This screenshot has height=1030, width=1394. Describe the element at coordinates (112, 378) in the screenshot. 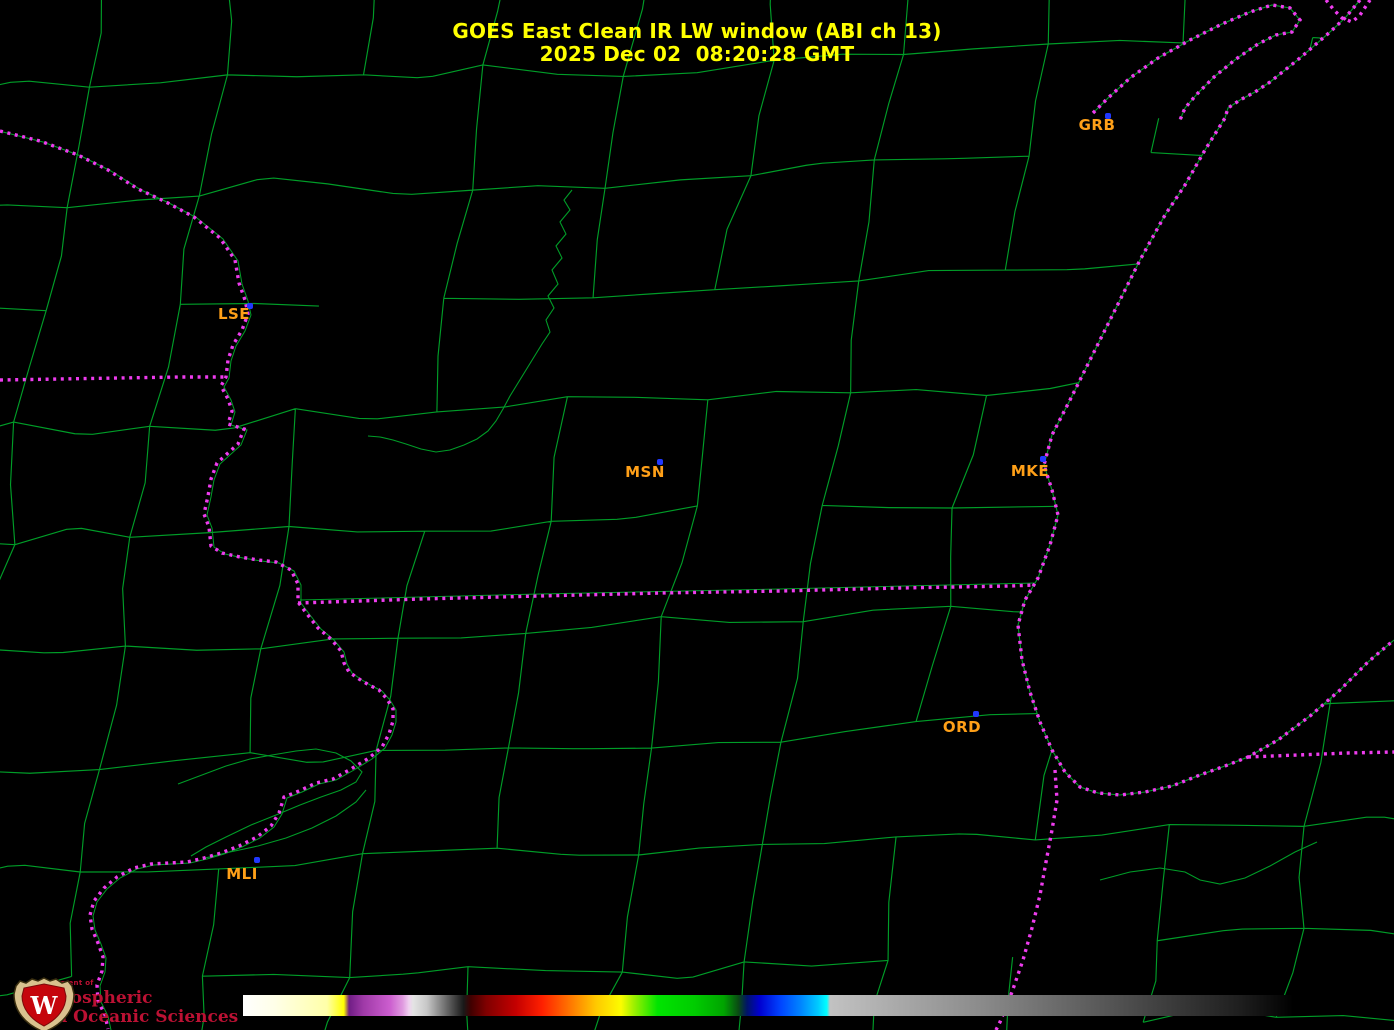

I see `border-mn-ia` at that location.